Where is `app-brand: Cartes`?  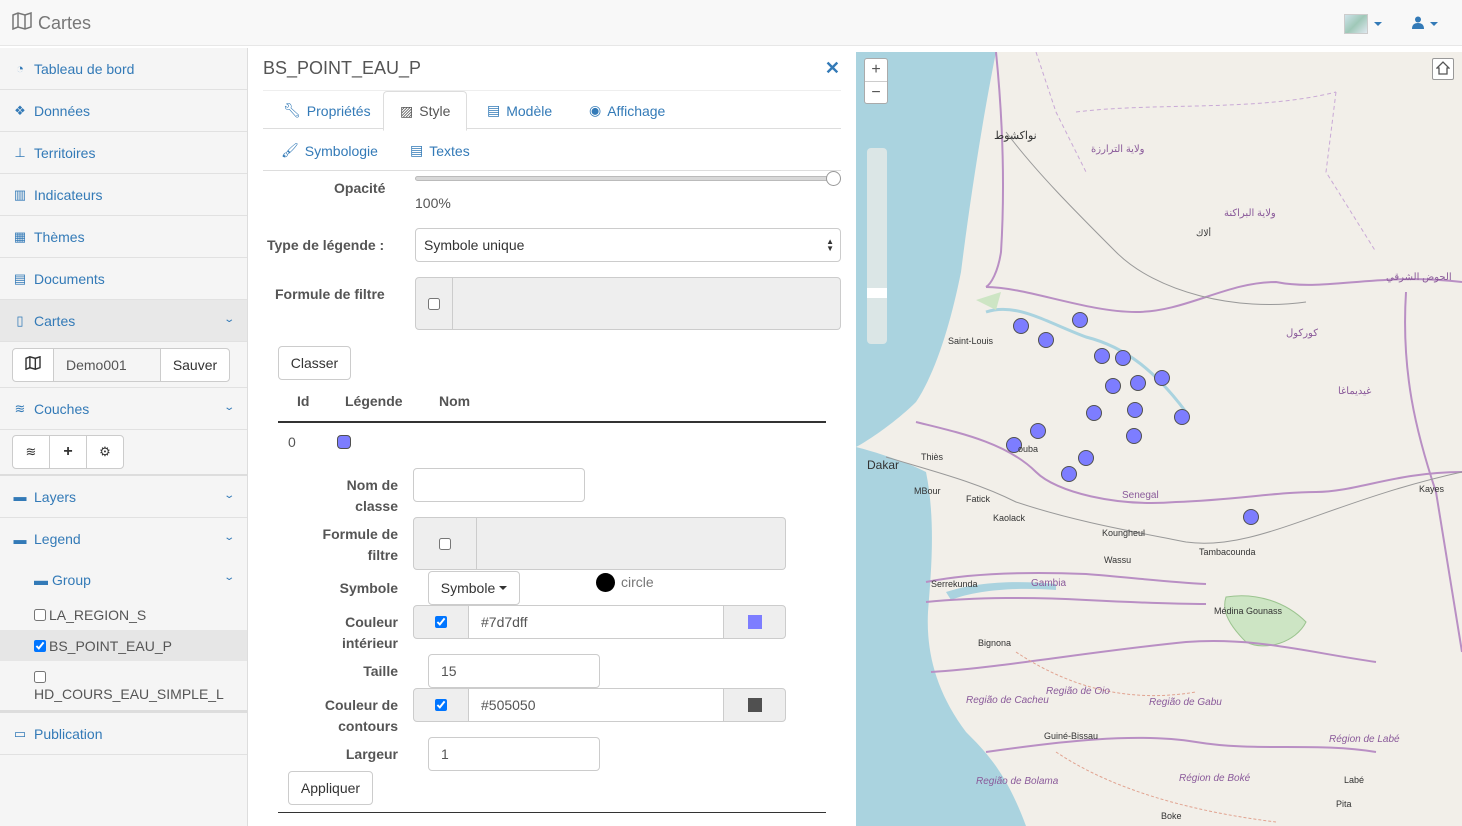
app-brand: Cartes is located at coordinates (52, 23).